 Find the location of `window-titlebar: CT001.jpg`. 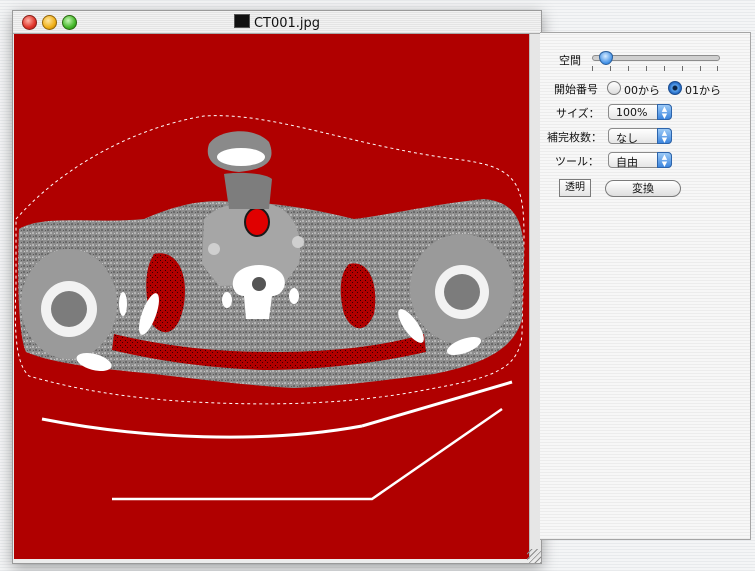

window-titlebar: CT001.jpg is located at coordinates (277, 22).